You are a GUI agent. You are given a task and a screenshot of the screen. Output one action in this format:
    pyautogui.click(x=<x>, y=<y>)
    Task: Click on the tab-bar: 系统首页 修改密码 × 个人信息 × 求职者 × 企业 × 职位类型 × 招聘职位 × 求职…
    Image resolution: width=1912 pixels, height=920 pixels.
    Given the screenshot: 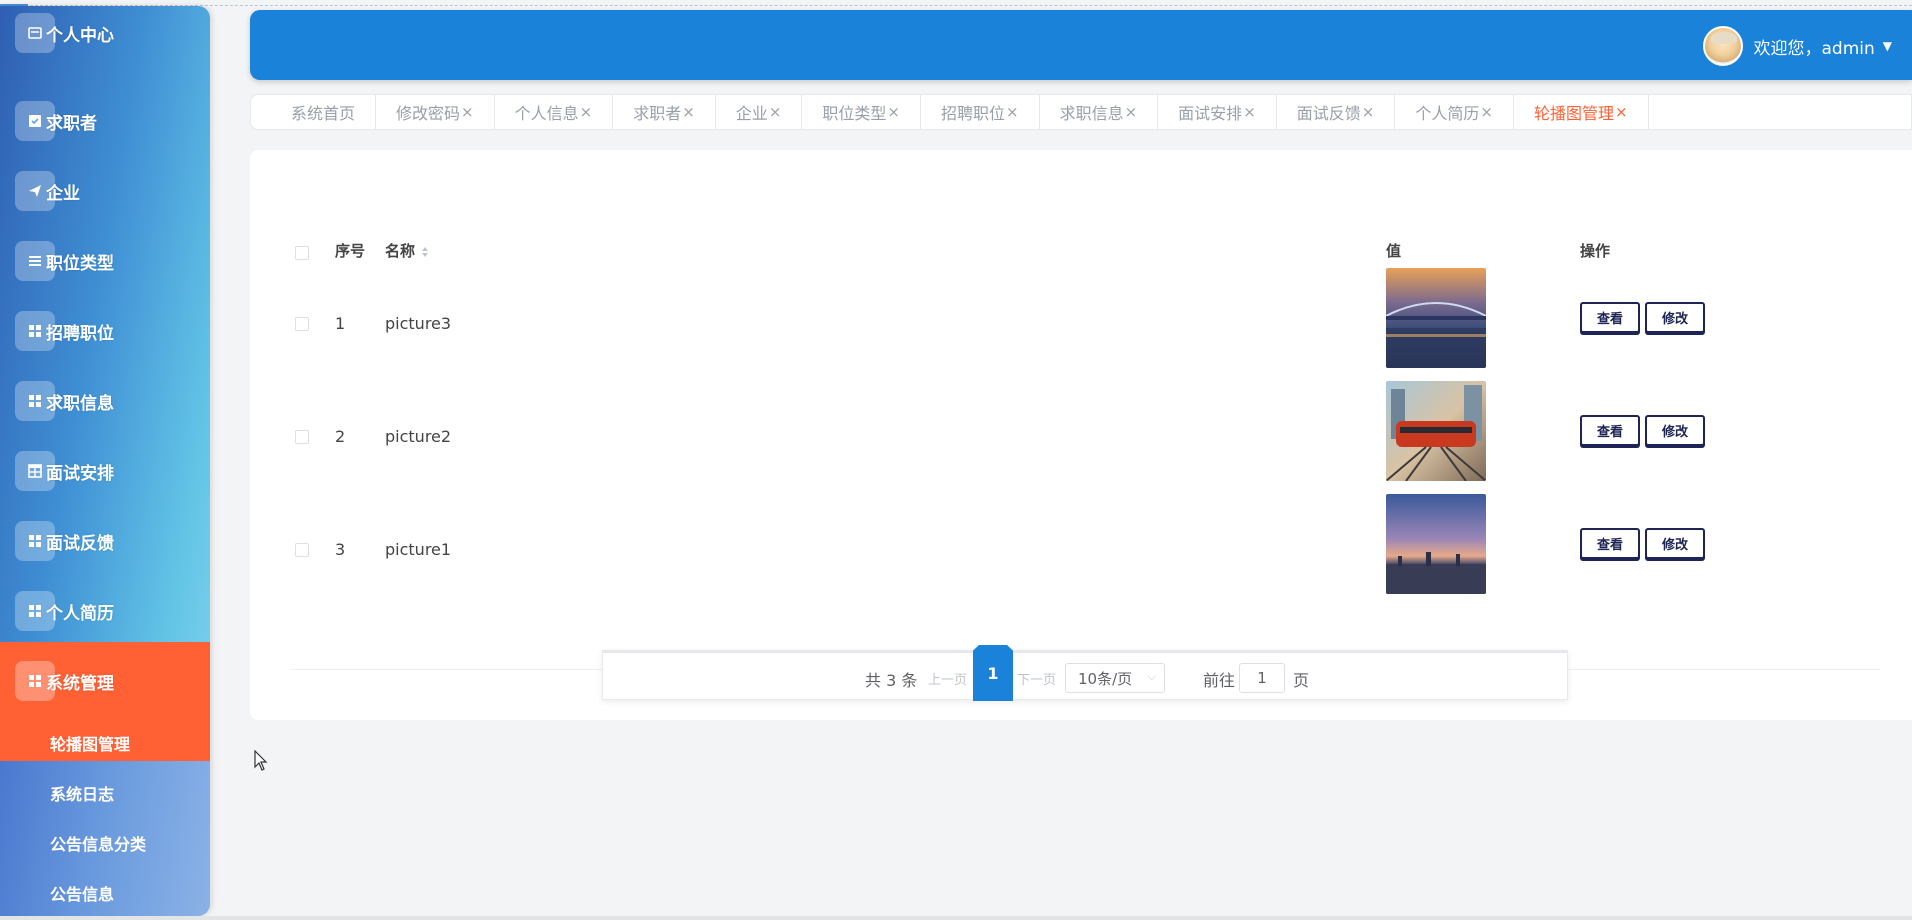 What is the action you would take?
    pyautogui.click(x=1081, y=112)
    